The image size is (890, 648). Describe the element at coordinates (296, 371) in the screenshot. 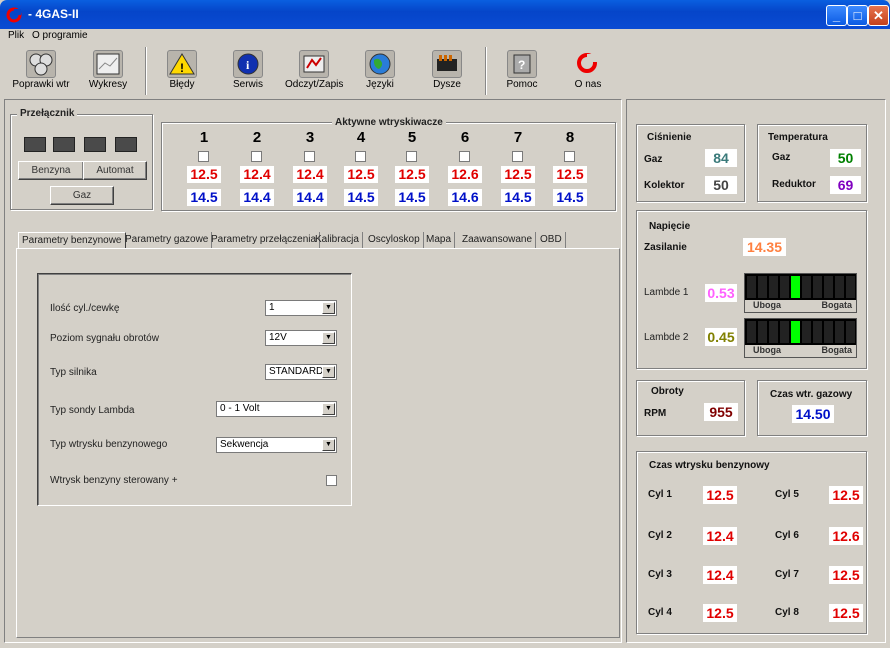

I see `engine-type-value: STANDARD` at that location.